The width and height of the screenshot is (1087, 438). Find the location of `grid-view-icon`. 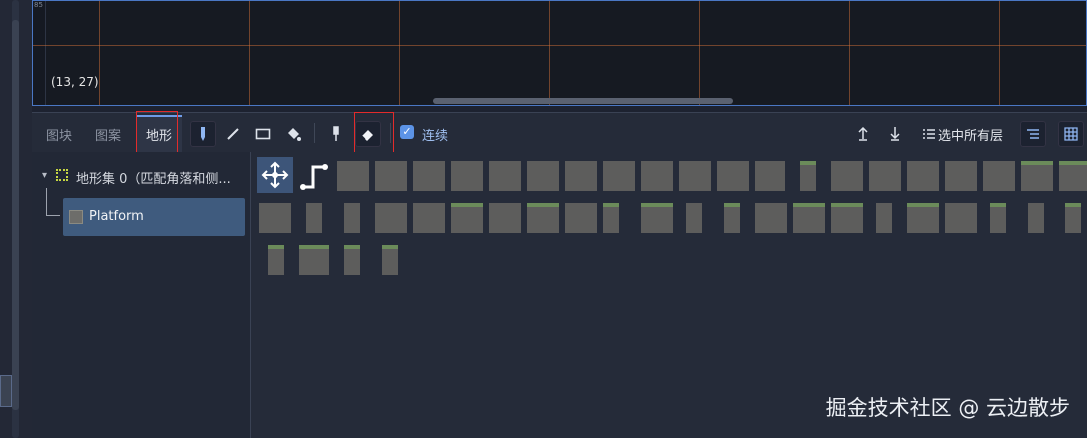

grid-view-icon is located at coordinates (1071, 134).